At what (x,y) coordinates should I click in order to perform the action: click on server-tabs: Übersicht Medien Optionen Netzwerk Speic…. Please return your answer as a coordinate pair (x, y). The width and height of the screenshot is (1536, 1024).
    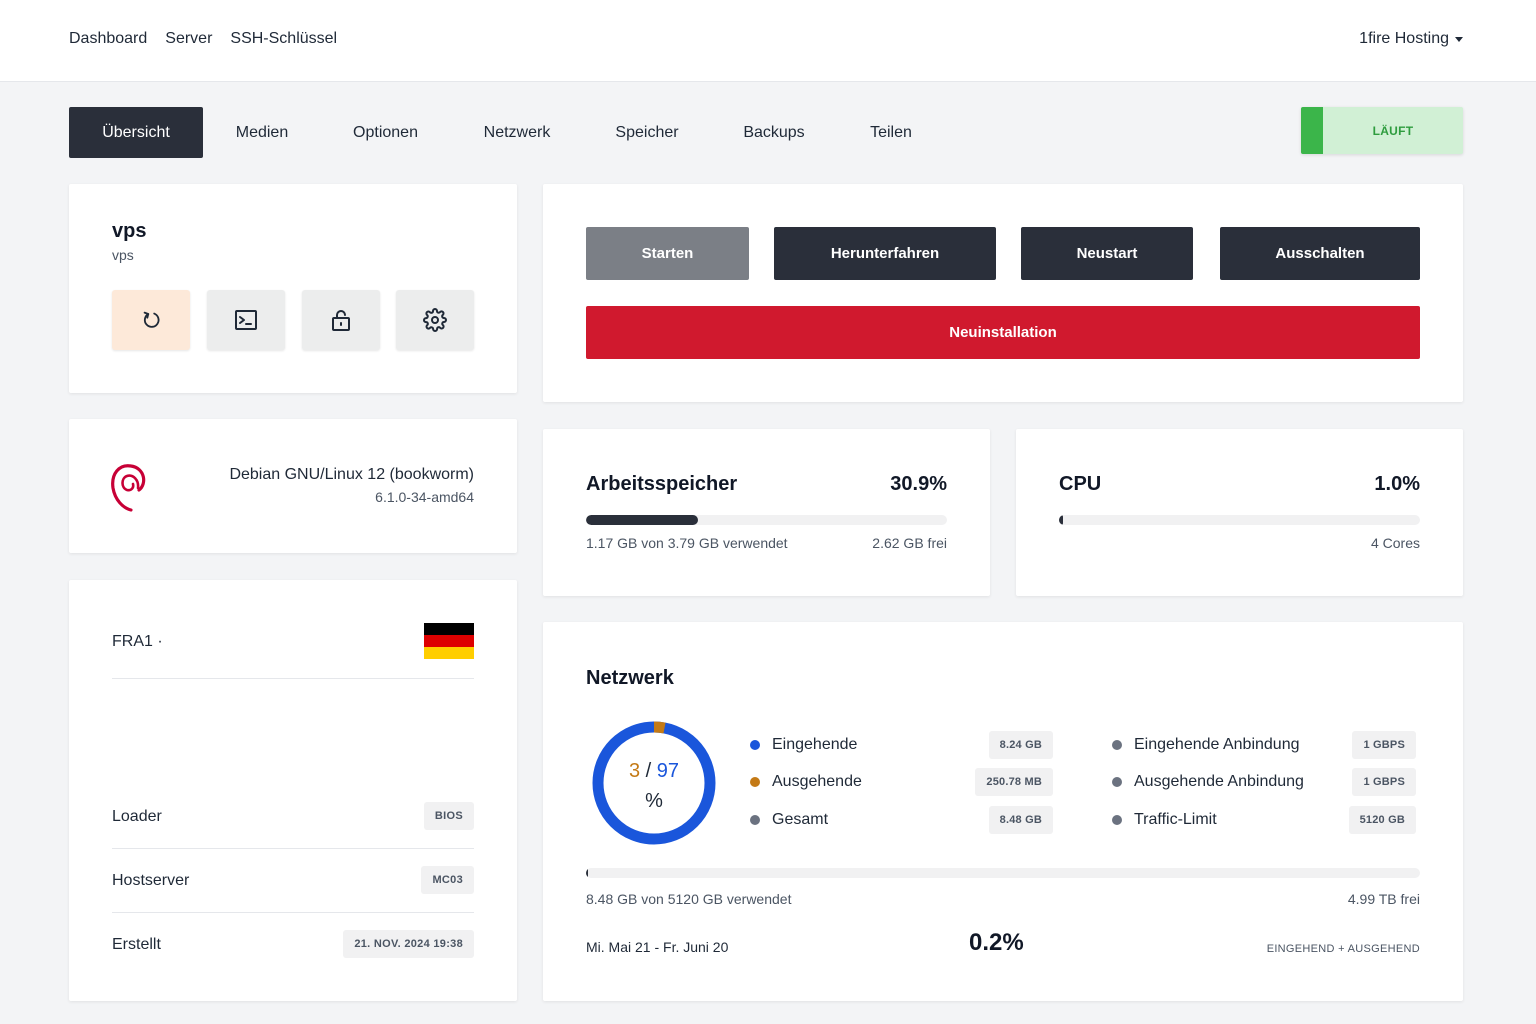
    Looking at the image, I should click on (506, 132).